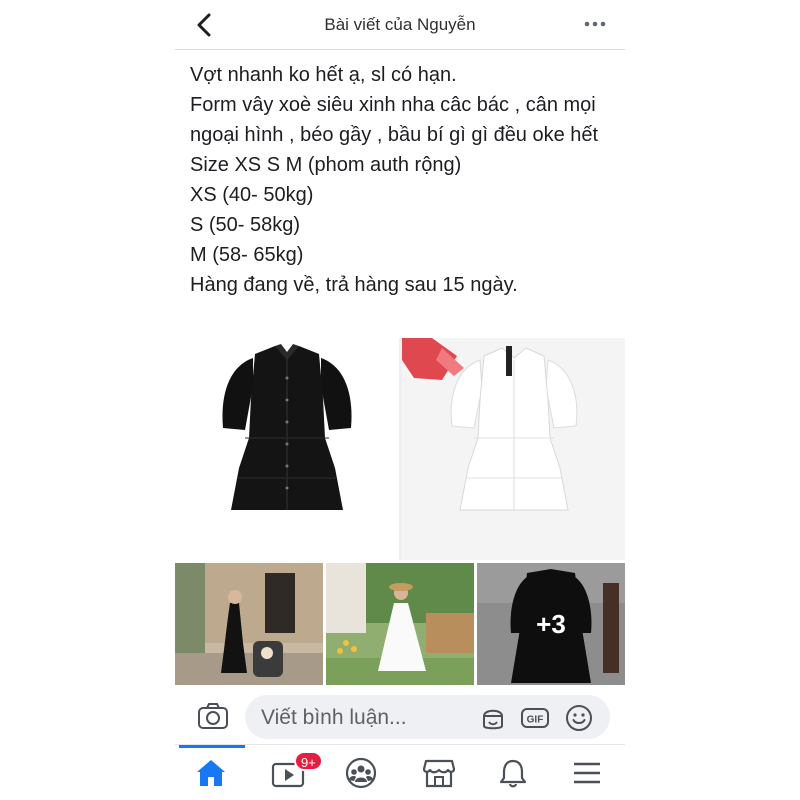 The width and height of the screenshot is (800, 800). I want to click on post-line: Vợt nhanh ko hết ạ, sl có hạn., so click(323, 75).